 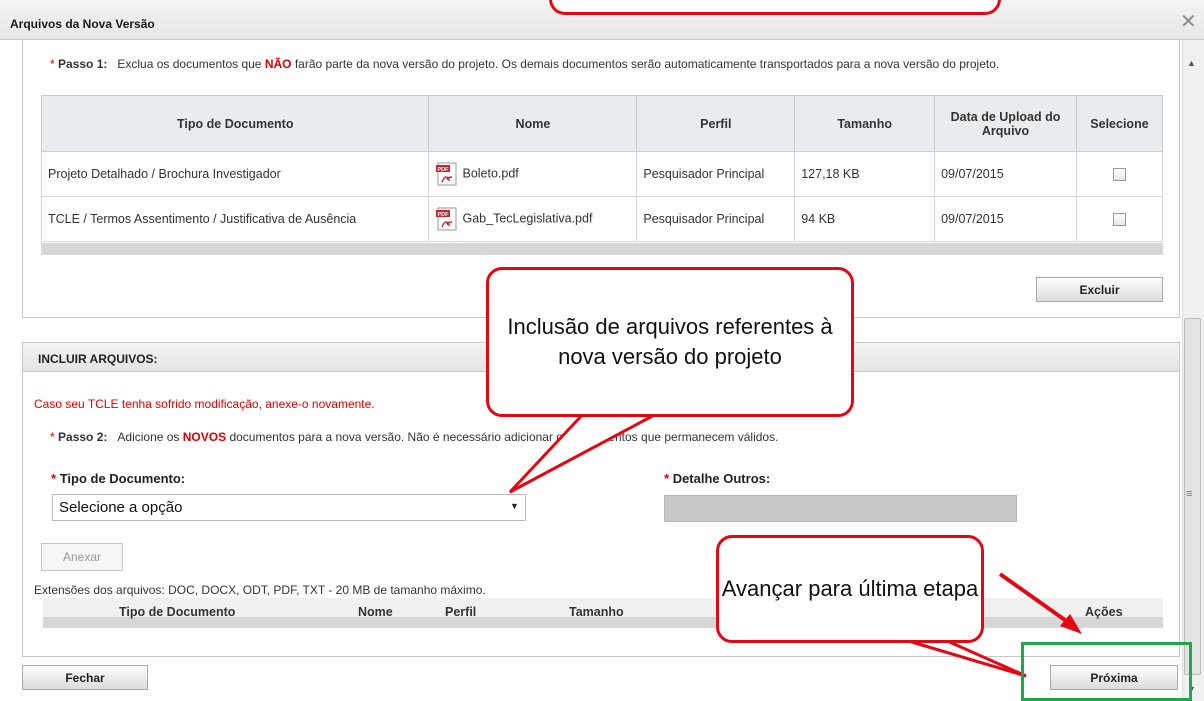 I want to click on callout2-pointer, so click(x=965, y=658).